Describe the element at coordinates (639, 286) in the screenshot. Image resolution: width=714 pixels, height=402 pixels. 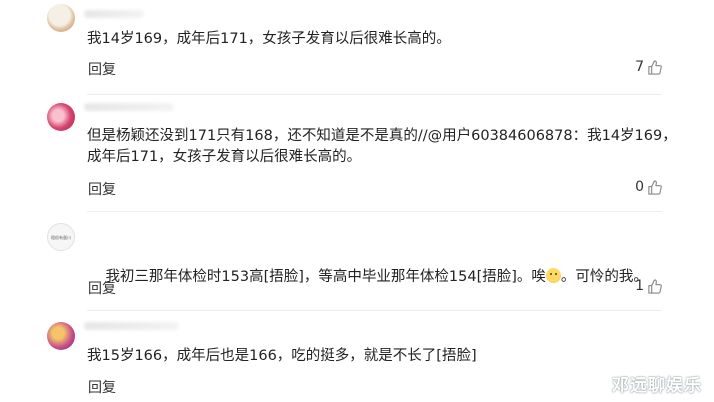
I see `like-count: 1` at that location.